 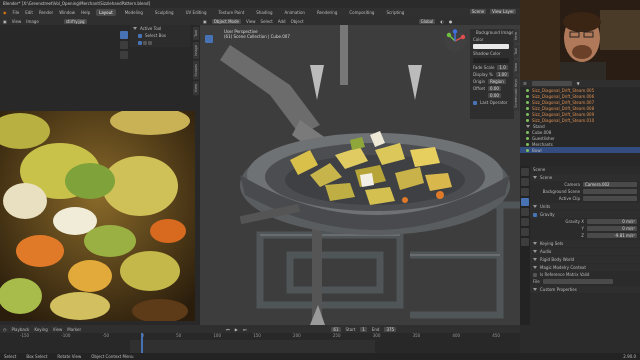 I want to click on shading-icon: ●, so click(x=451, y=21).